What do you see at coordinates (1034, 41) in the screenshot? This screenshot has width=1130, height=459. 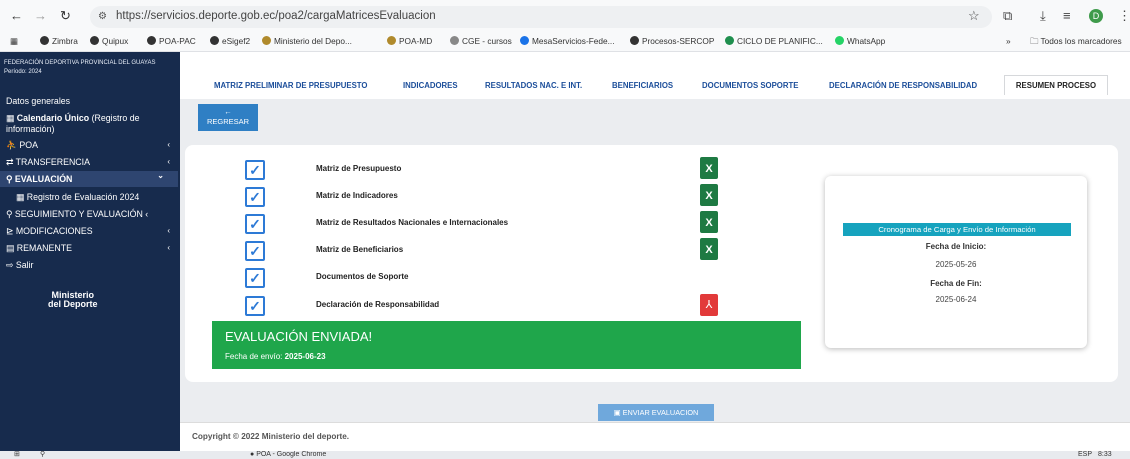 I see `folder-icon: 🗀` at bounding box center [1034, 41].